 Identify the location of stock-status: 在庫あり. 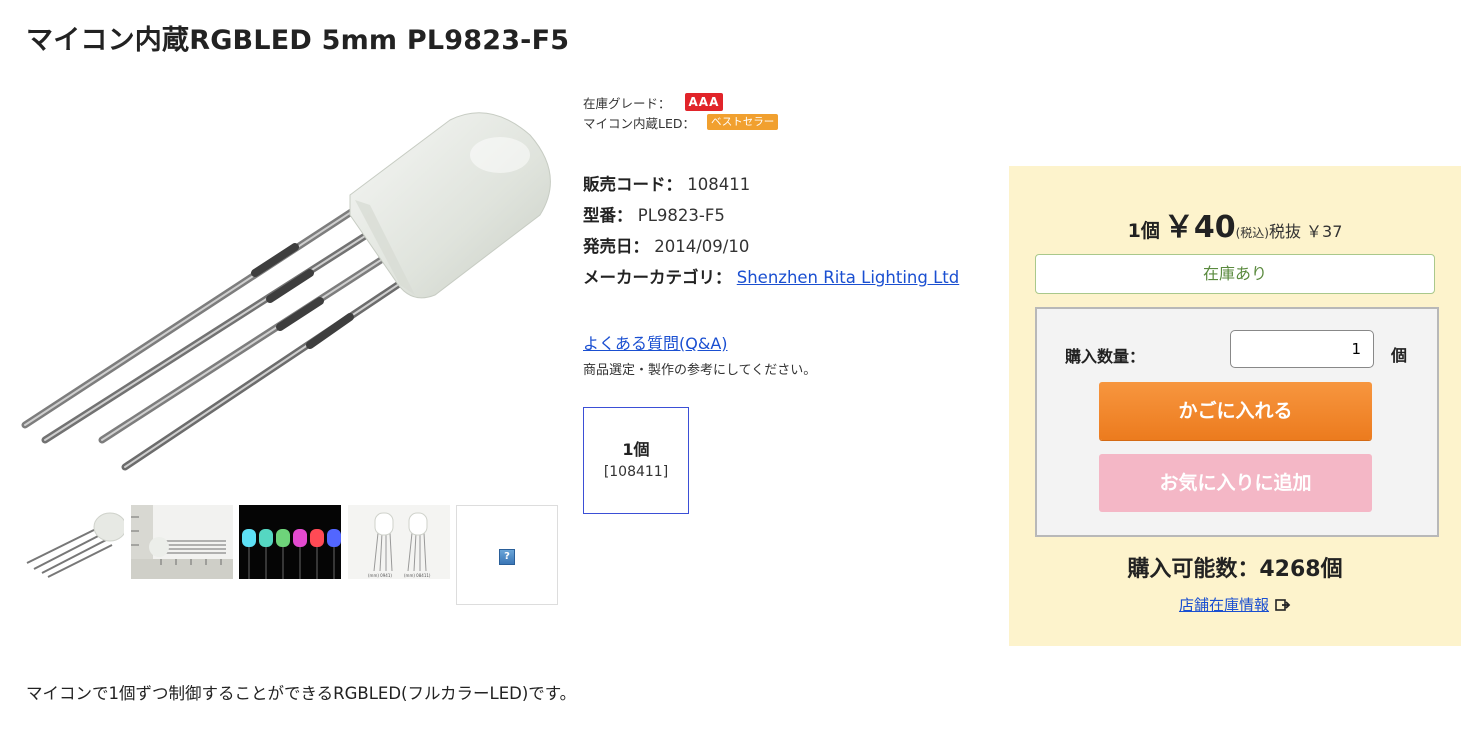
(1235, 274).